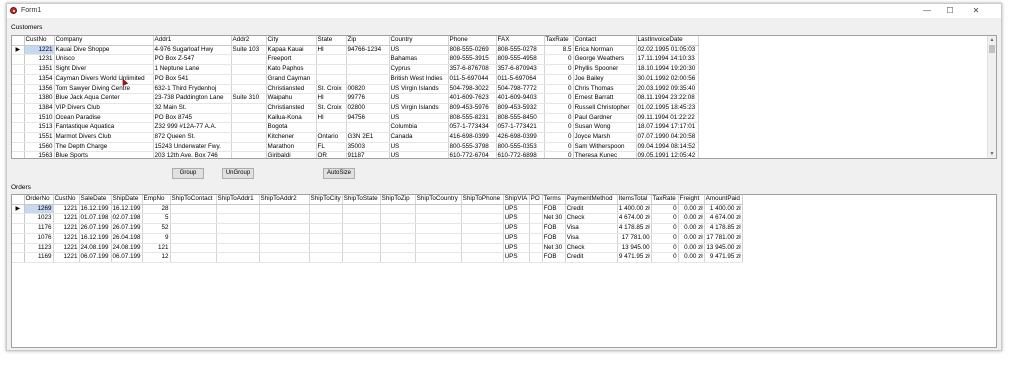  Describe the element at coordinates (368, 41) in the screenshot. I see `column-header: Zip` at that location.